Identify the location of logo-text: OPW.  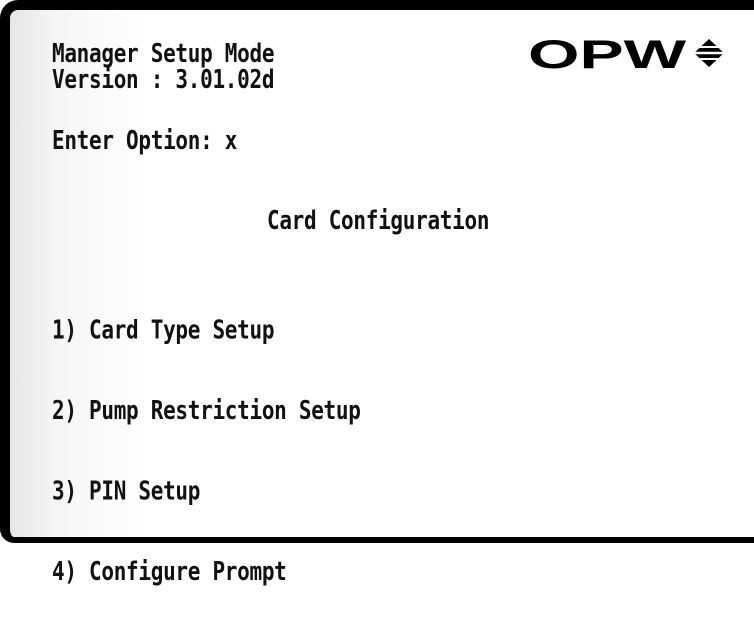
(607, 54).